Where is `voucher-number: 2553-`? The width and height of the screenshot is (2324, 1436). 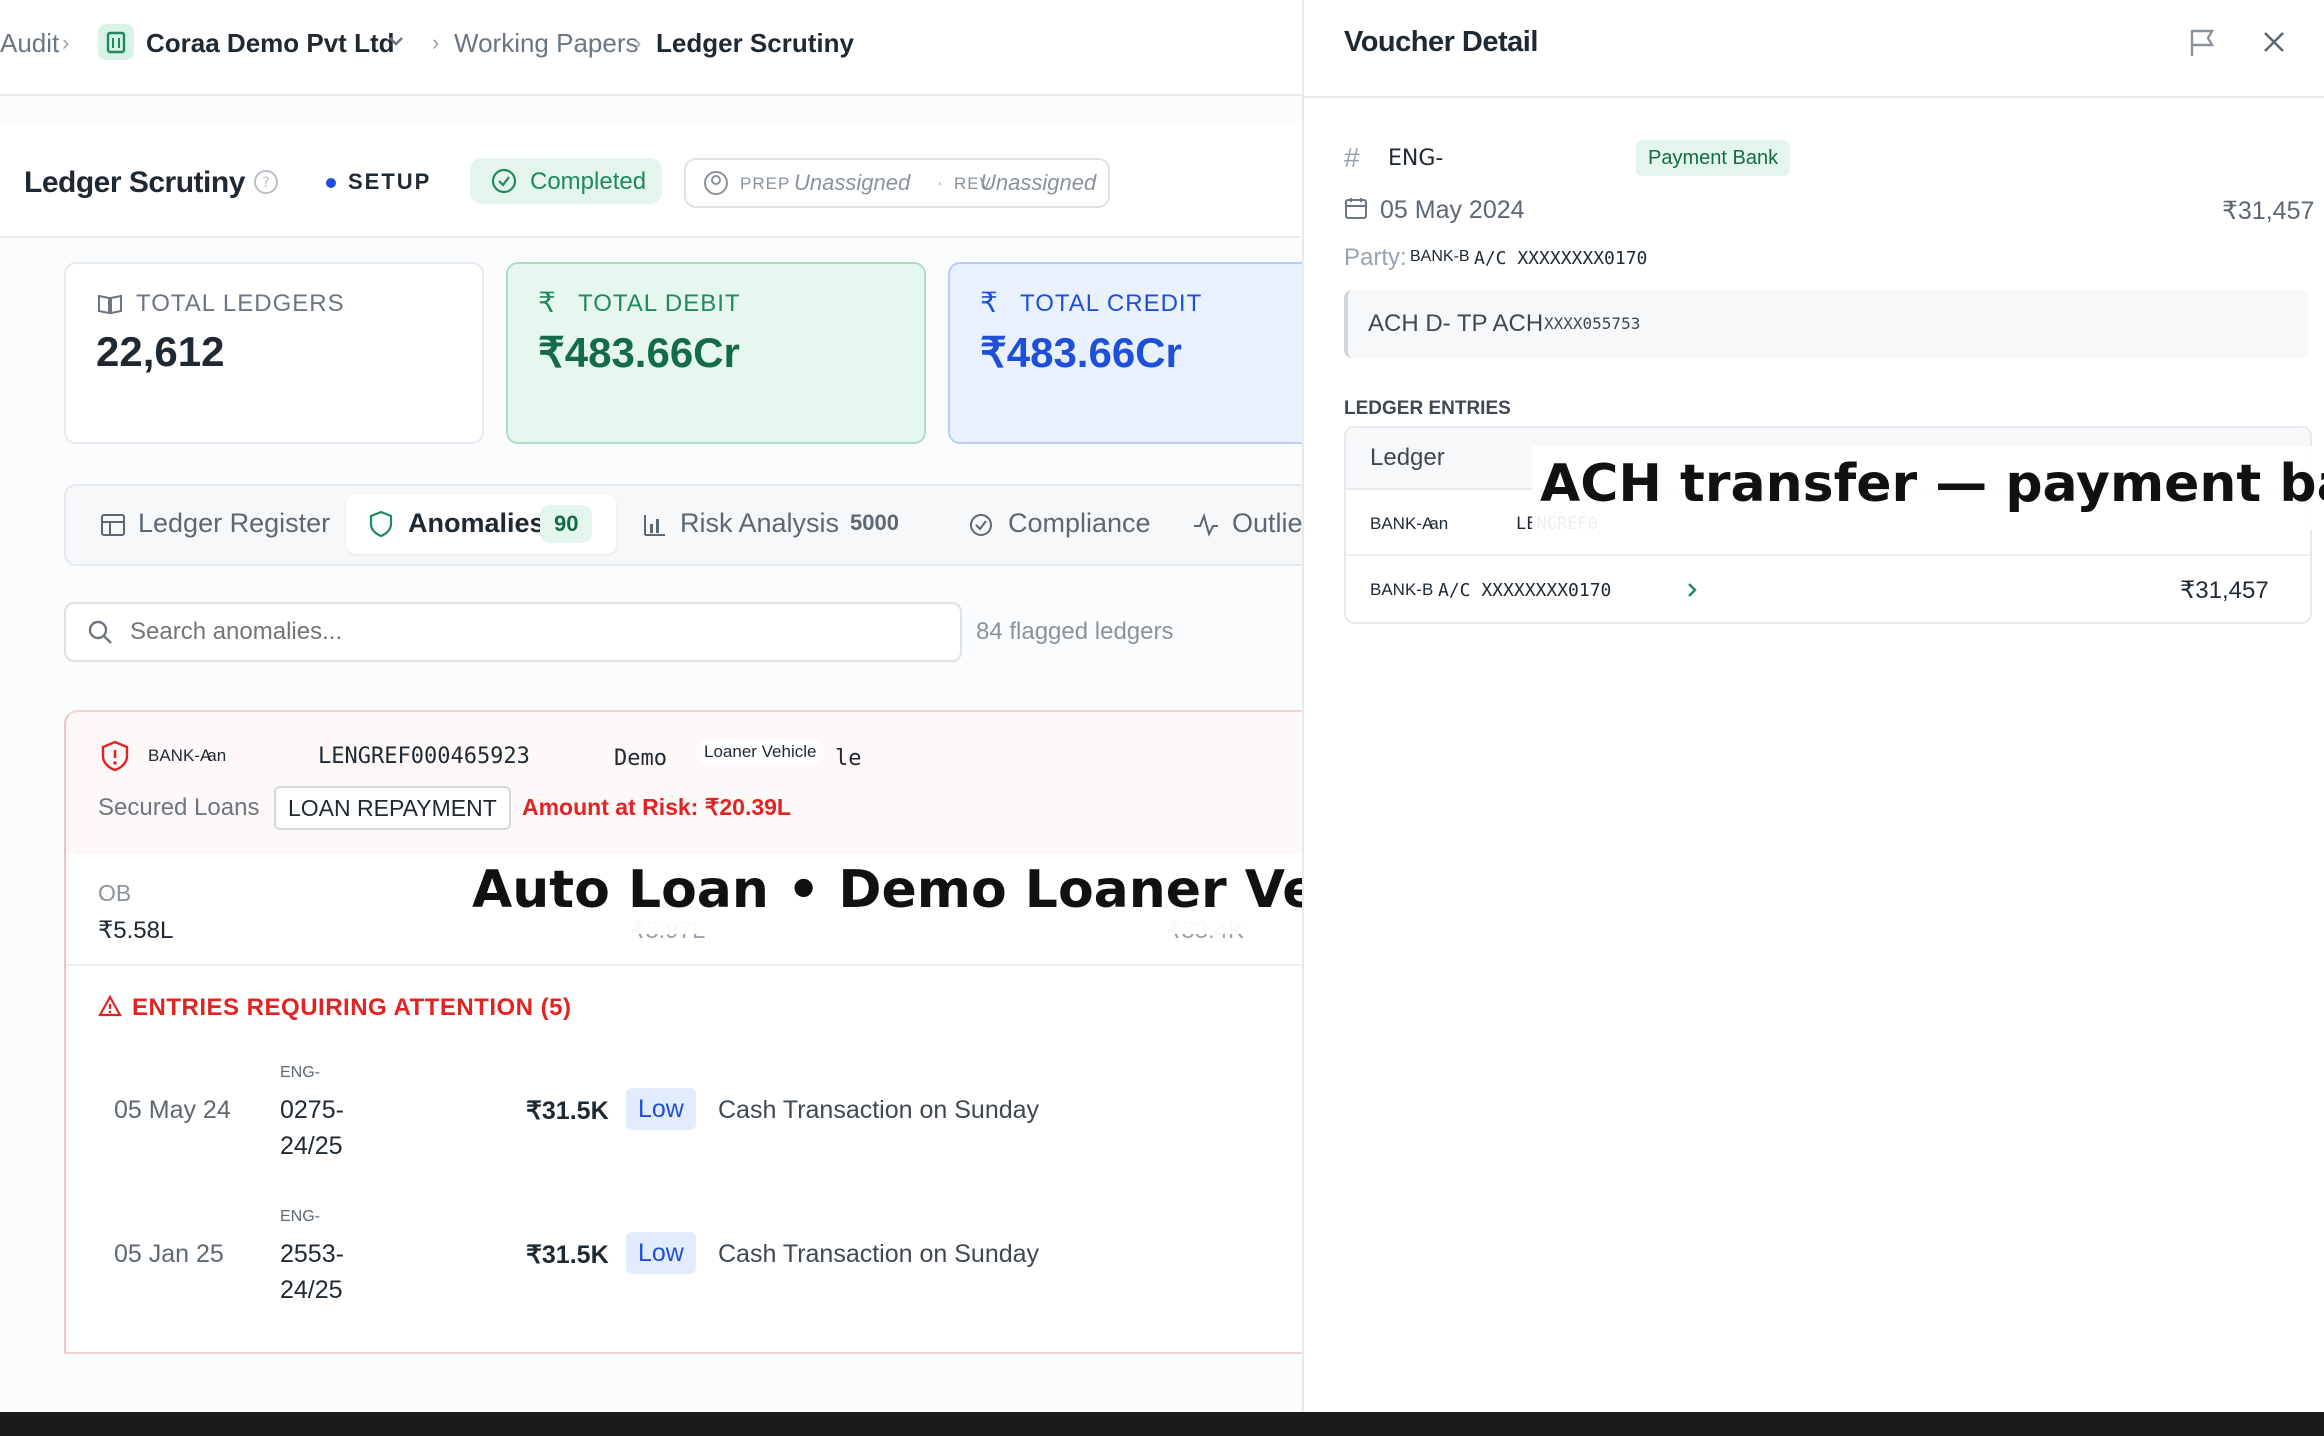 voucher-number: 2553- is located at coordinates (312, 1254).